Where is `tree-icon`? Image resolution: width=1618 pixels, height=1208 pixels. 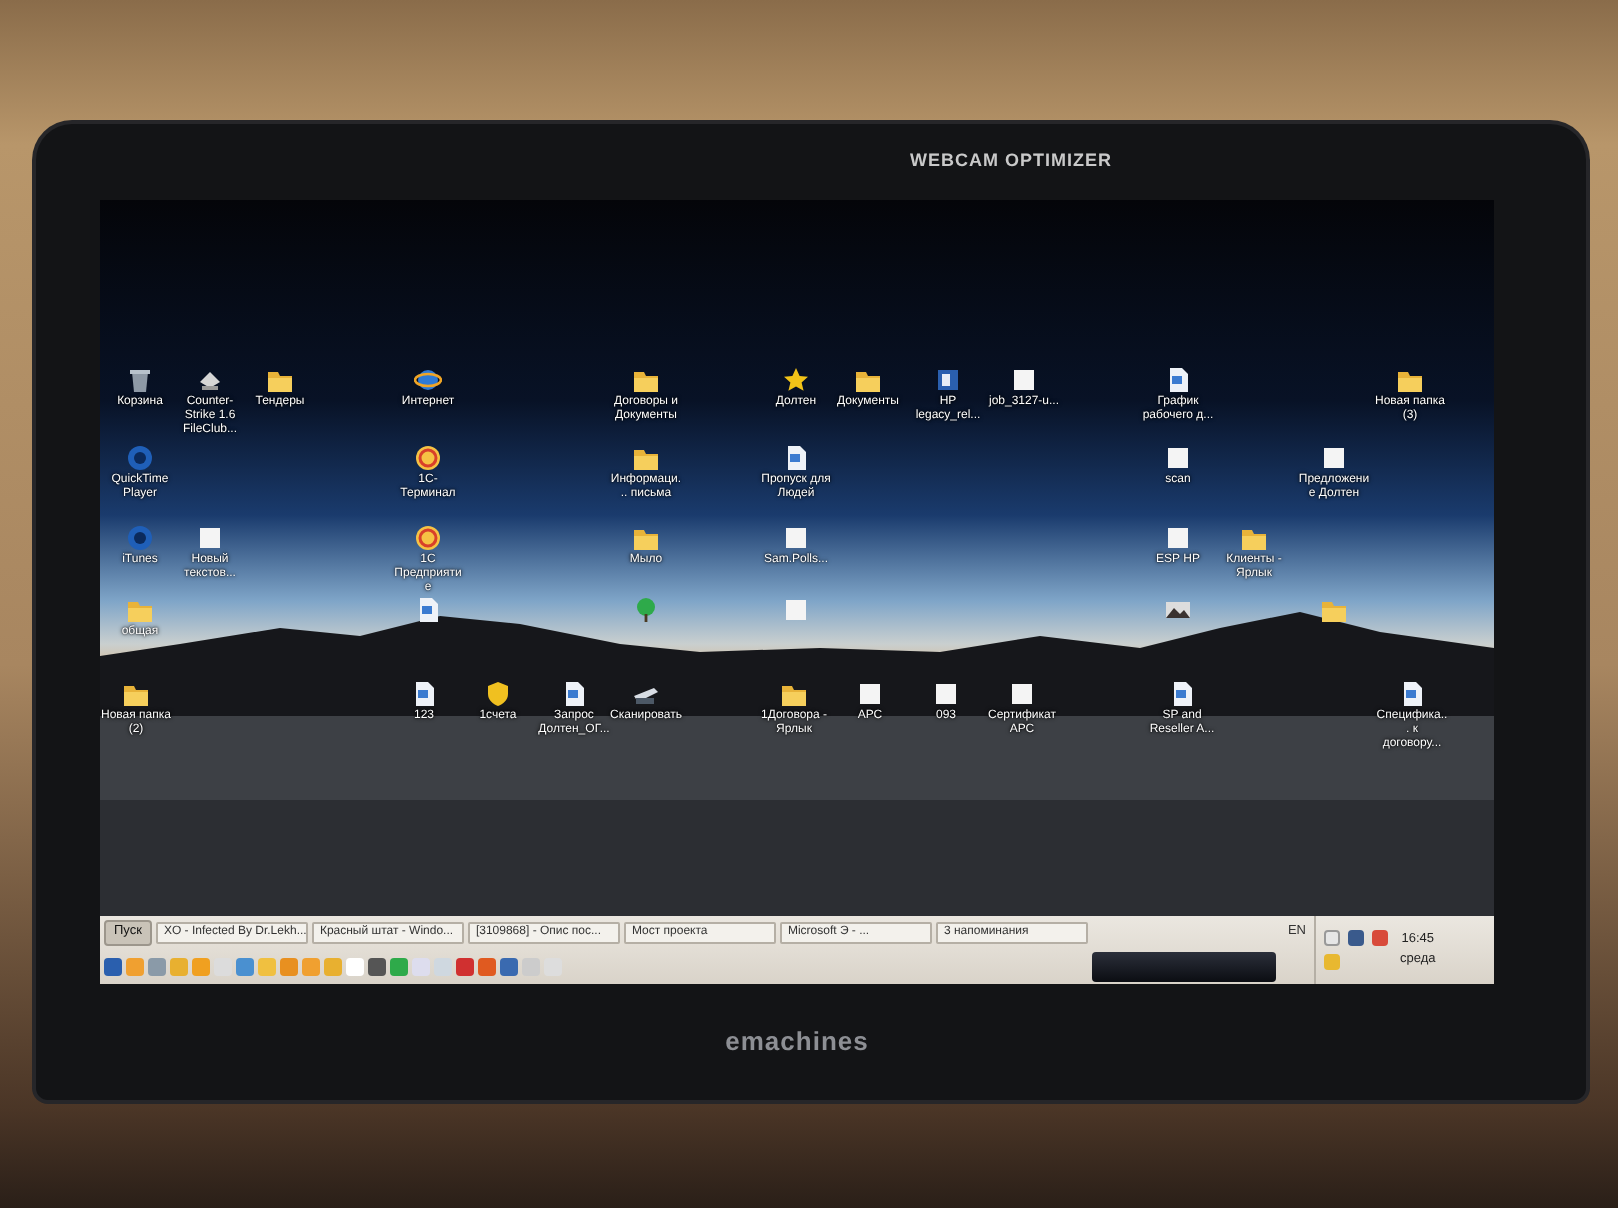
tree-icon is located at coordinates (646, 610).